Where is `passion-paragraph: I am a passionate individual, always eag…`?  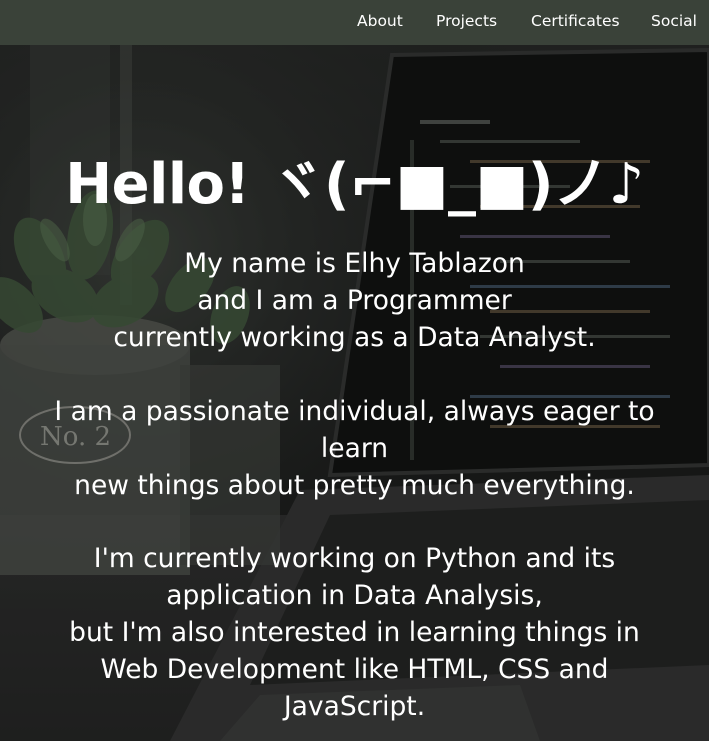 passion-paragraph: I am a passionate individual, always eag… is located at coordinates (354, 448).